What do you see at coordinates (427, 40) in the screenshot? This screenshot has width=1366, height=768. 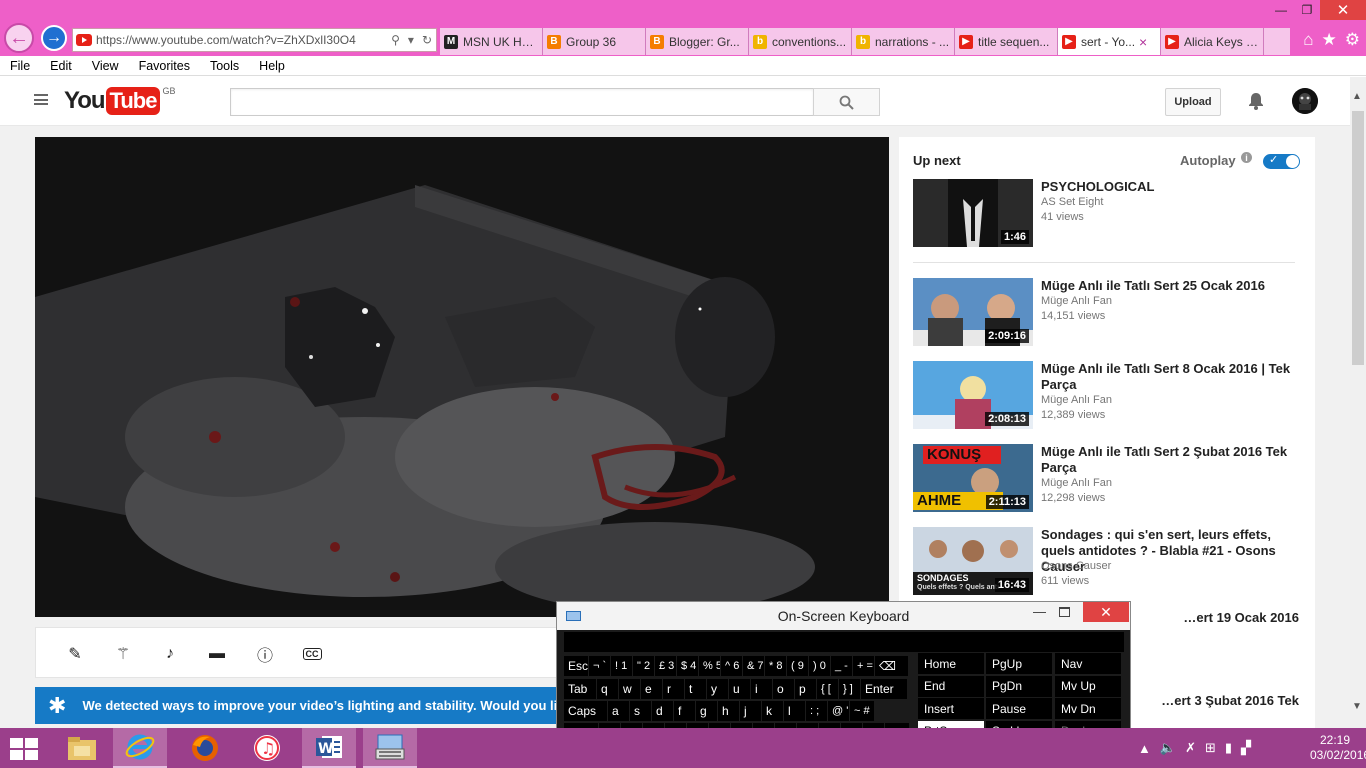 I see `refresh-icon: ↻` at bounding box center [427, 40].